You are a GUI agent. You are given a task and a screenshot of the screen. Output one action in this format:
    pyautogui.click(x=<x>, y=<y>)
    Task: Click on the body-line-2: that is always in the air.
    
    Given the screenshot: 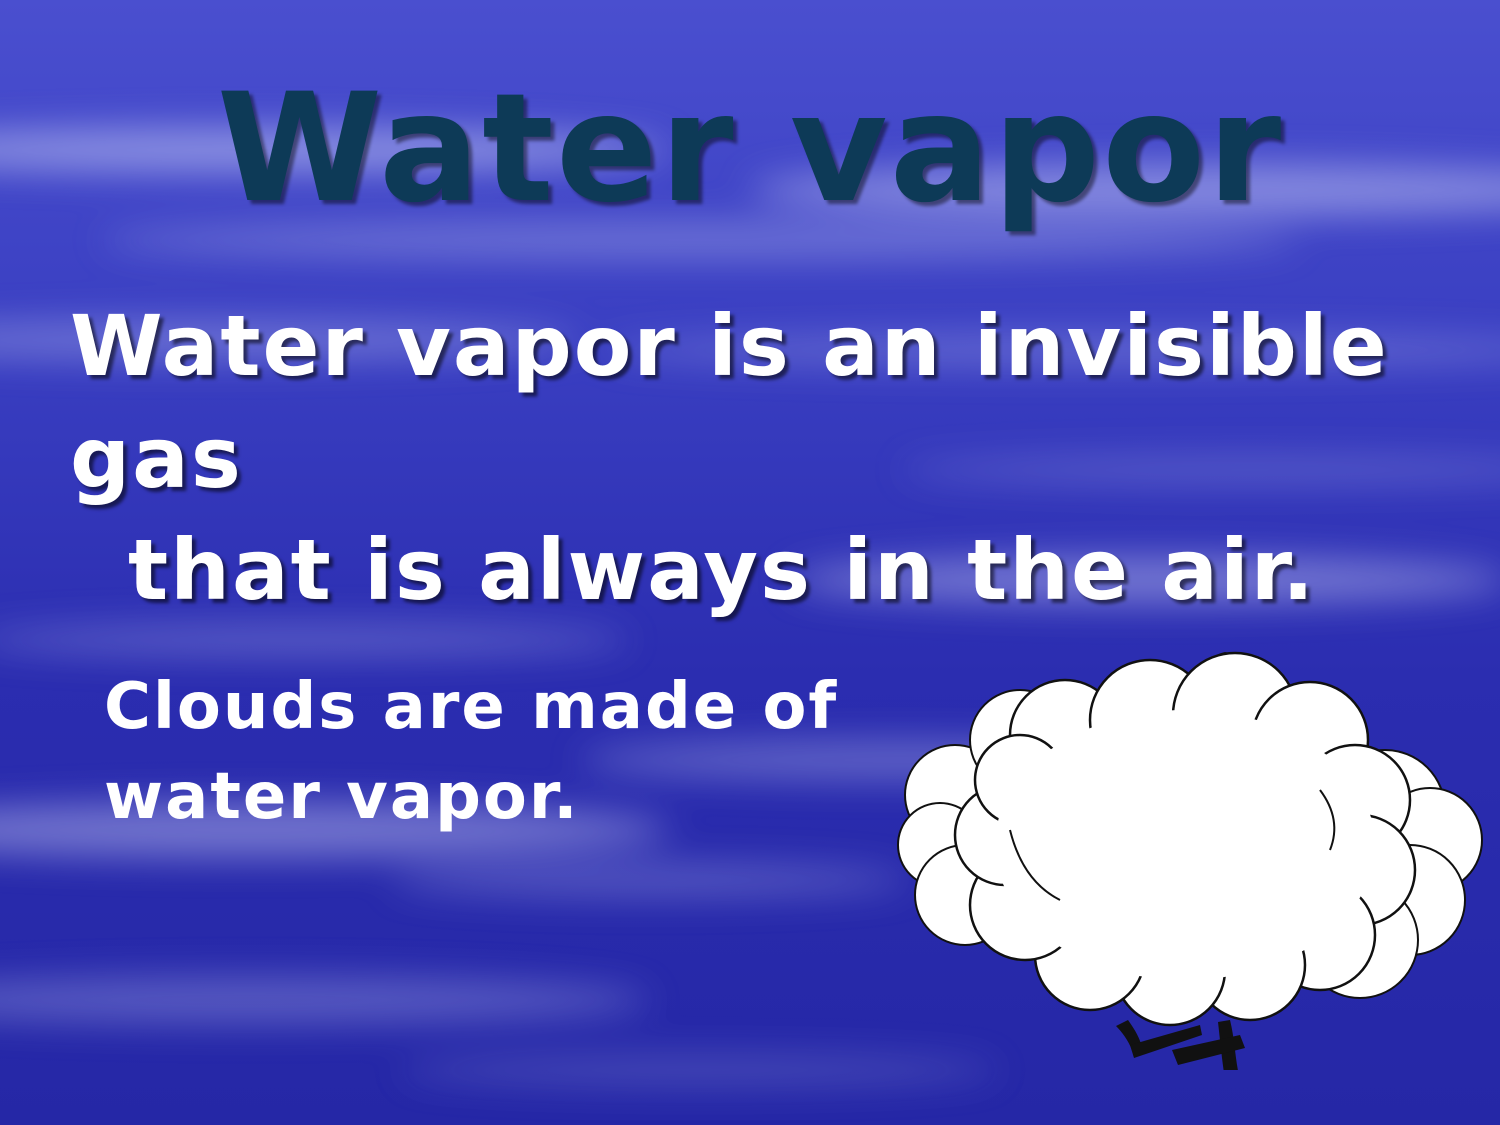 What is the action you would take?
    pyautogui.click(x=722, y=570)
    